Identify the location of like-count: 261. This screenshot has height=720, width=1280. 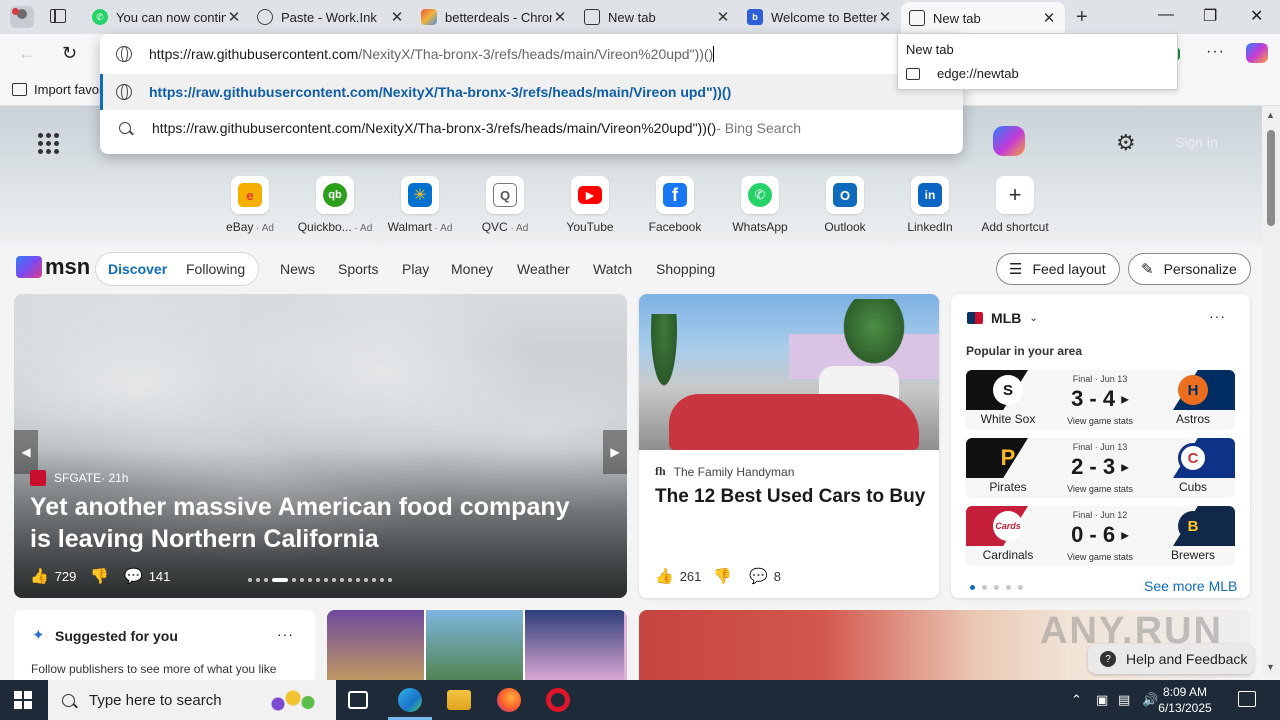
(690, 576).